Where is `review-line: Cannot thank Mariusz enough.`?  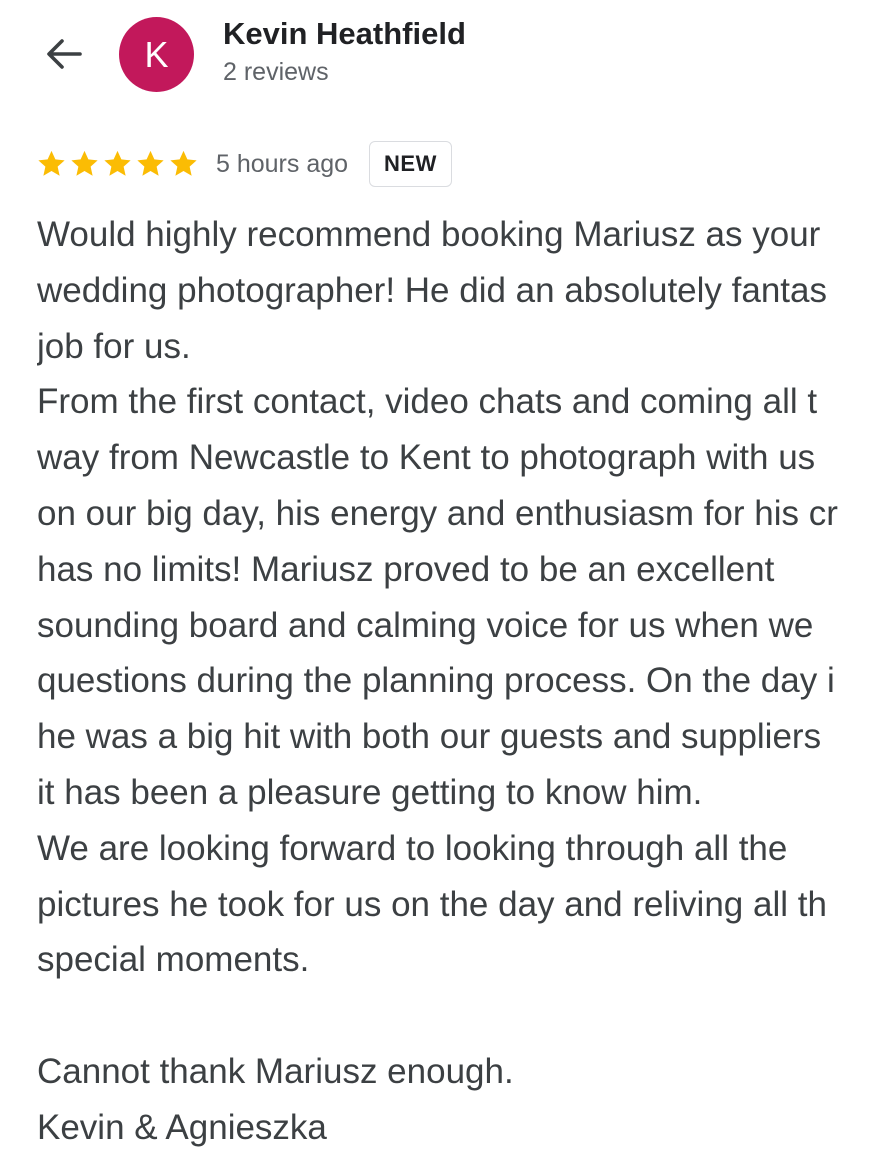 review-line: Cannot thank Mariusz enough. is located at coordinates (275, 1071).